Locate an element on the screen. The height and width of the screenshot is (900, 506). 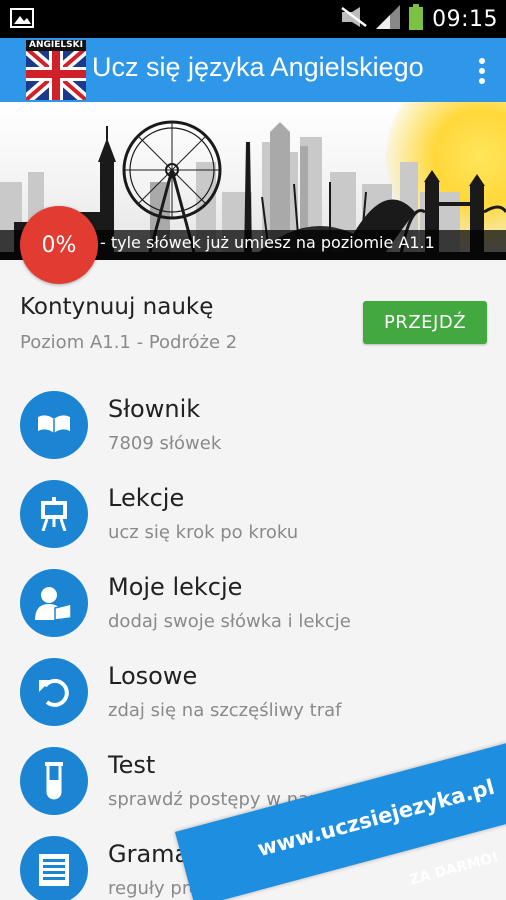
menu-item-moje-lekcje: Moje lekcje dodaj swoje słówka i lekcje is located at coordinates (253, 601).